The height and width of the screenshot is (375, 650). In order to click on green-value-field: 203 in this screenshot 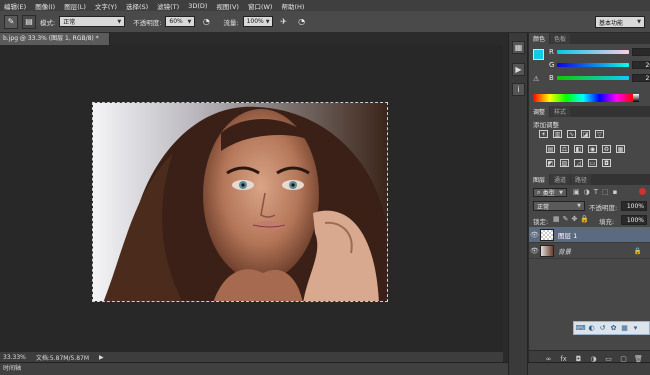, I will do `click(641, 65)`.